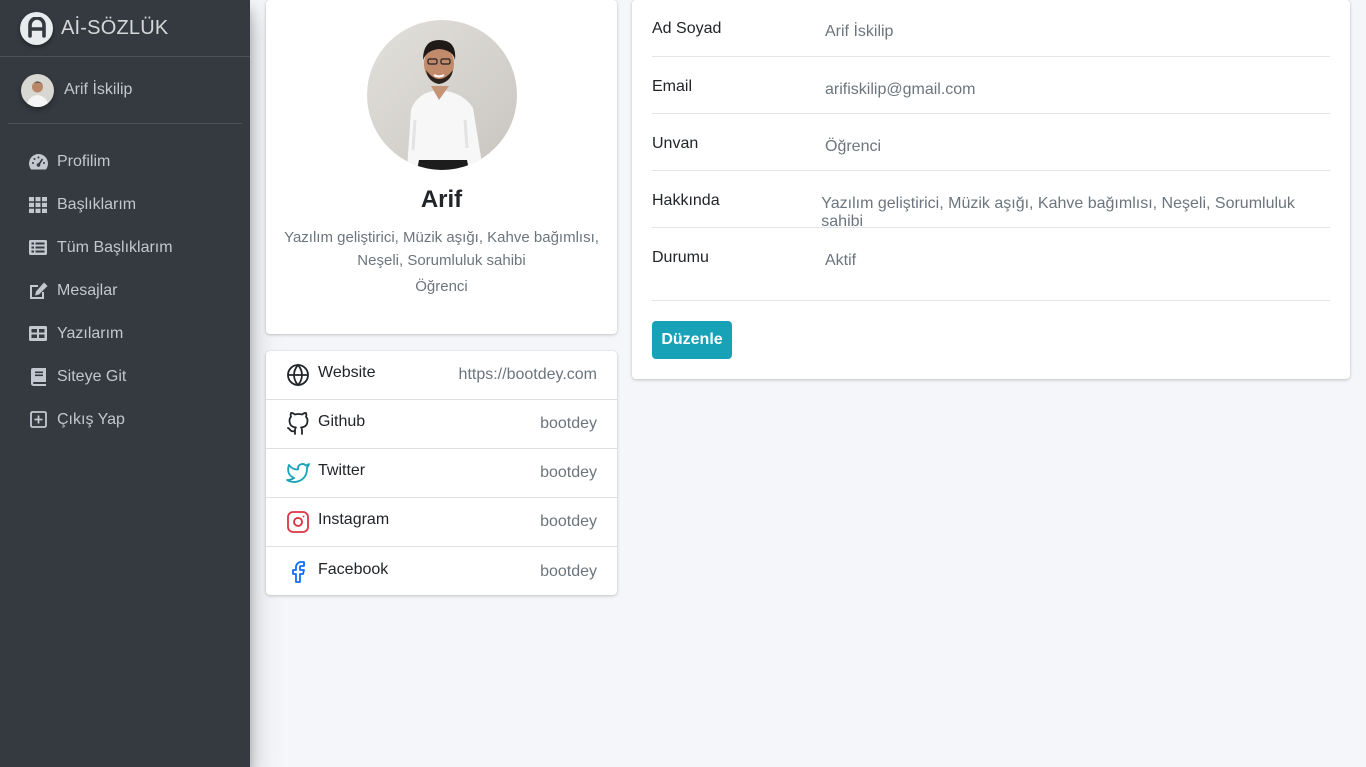 Image resolution: width=1366 pixels, height=767 pixels. What do you see at coordinates (38, 291) in the screenshot?
I see `edit-icon` at bounding box center [38, 291].